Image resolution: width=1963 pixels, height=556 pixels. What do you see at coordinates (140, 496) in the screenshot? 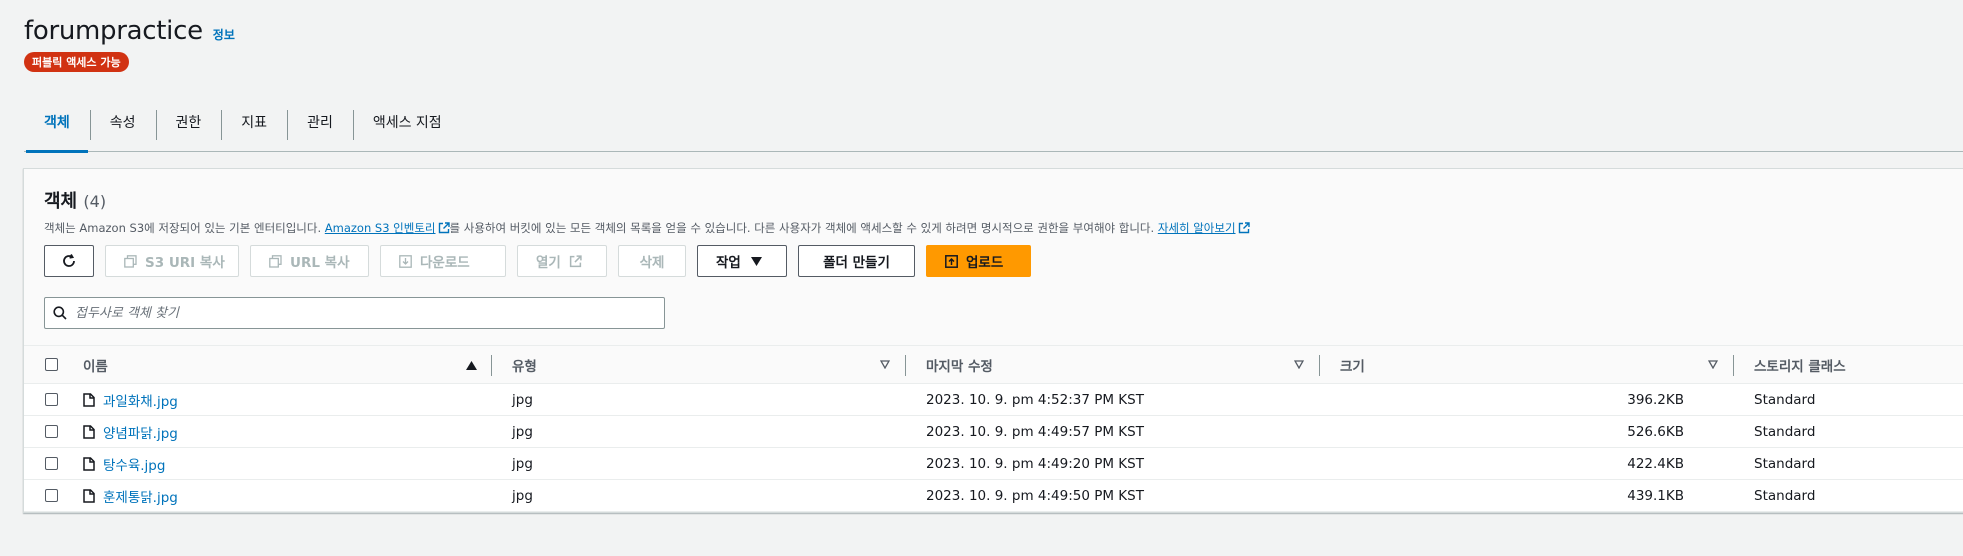
I see `object-link: 훈제통닭.jpg` at bounding box center [140, 496].